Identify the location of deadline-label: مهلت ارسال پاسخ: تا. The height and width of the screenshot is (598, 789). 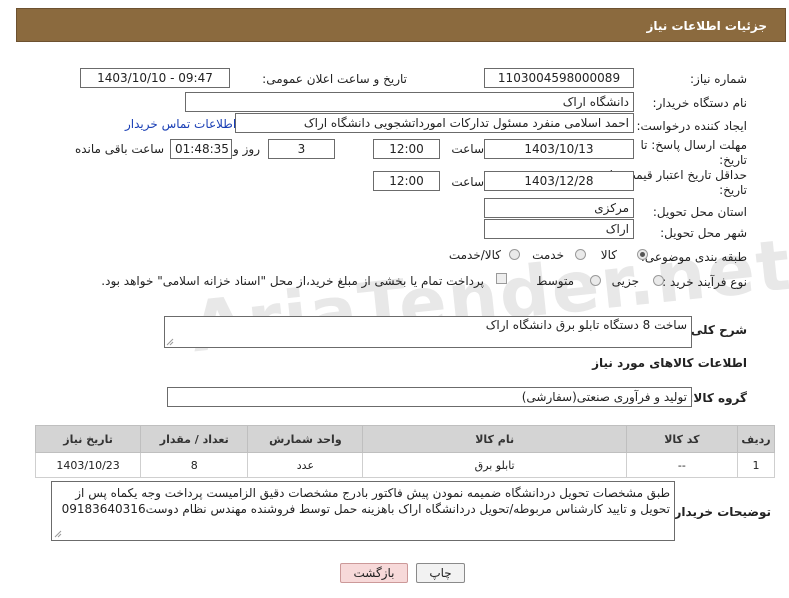
(693, 145).